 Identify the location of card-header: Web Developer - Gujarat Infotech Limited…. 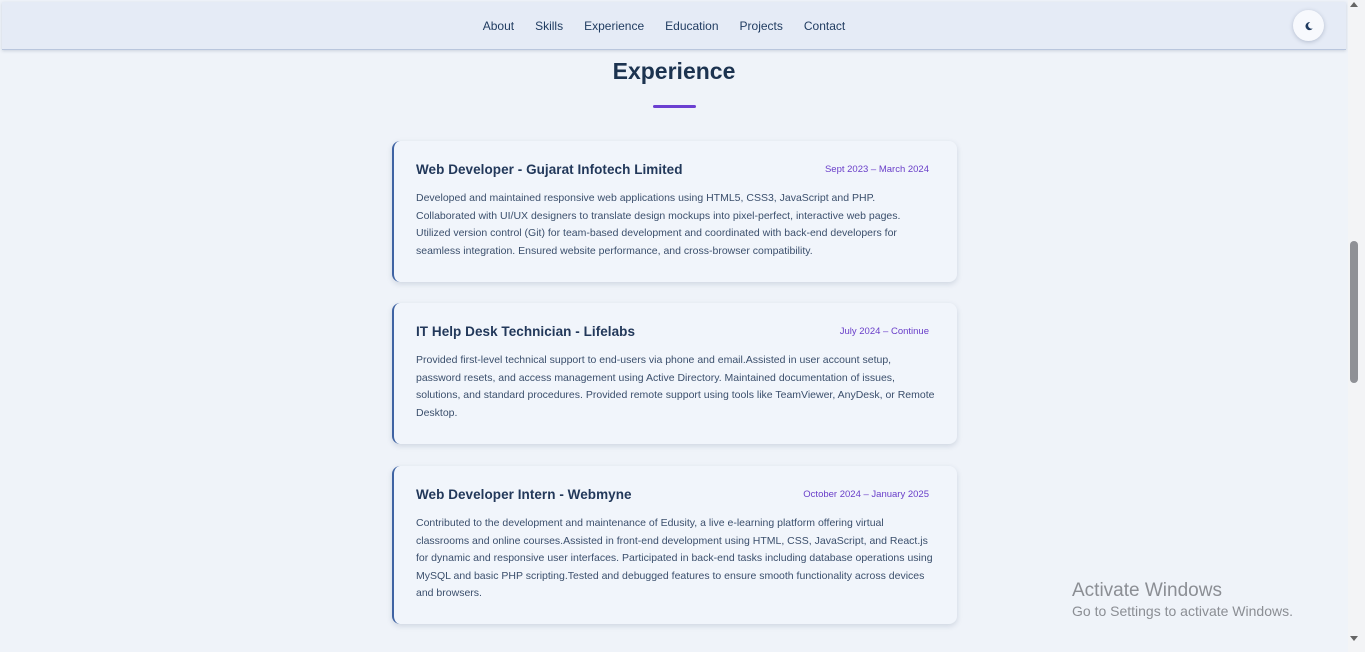
(675, 169).